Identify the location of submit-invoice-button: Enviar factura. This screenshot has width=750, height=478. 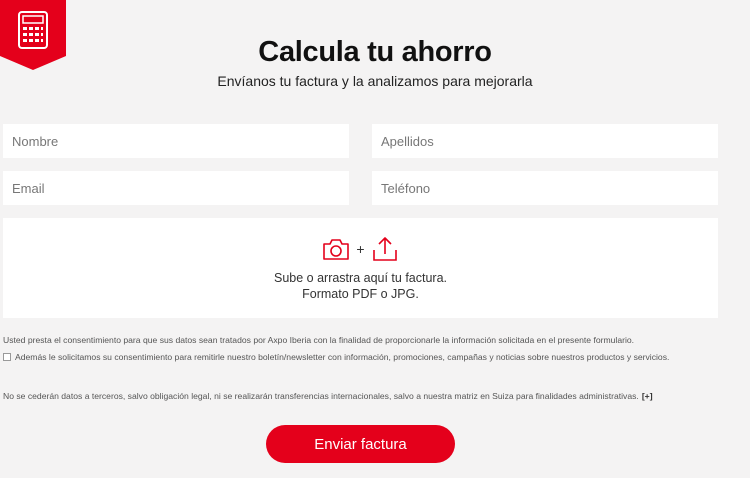
(360, 444).